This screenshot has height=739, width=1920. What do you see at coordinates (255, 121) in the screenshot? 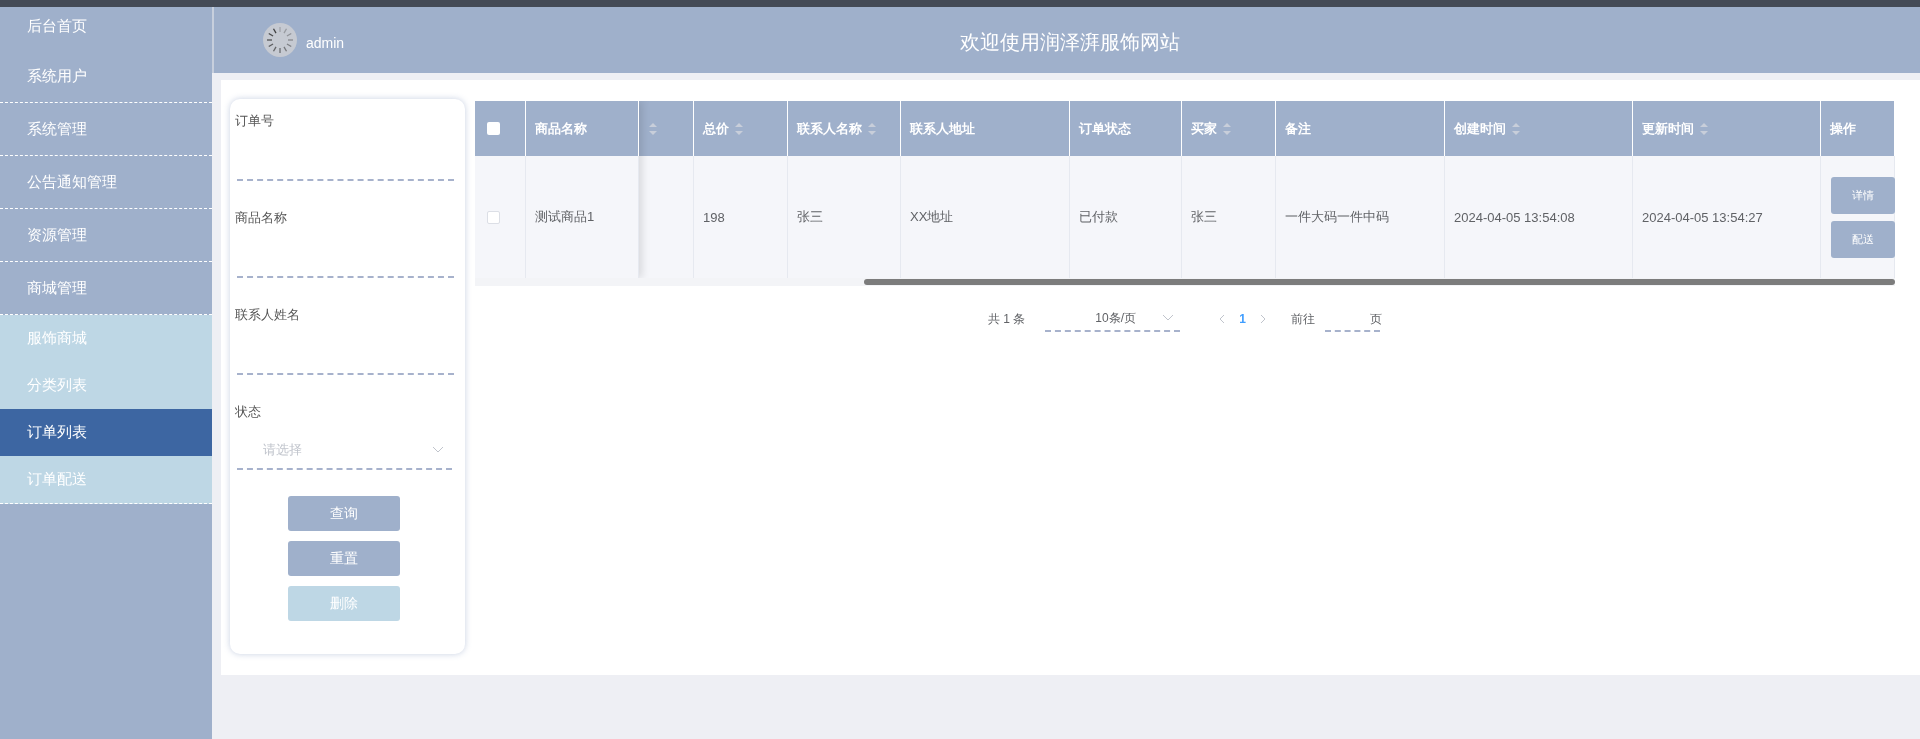
I see `field-label: 订单号` at bounding box center [255, 121].